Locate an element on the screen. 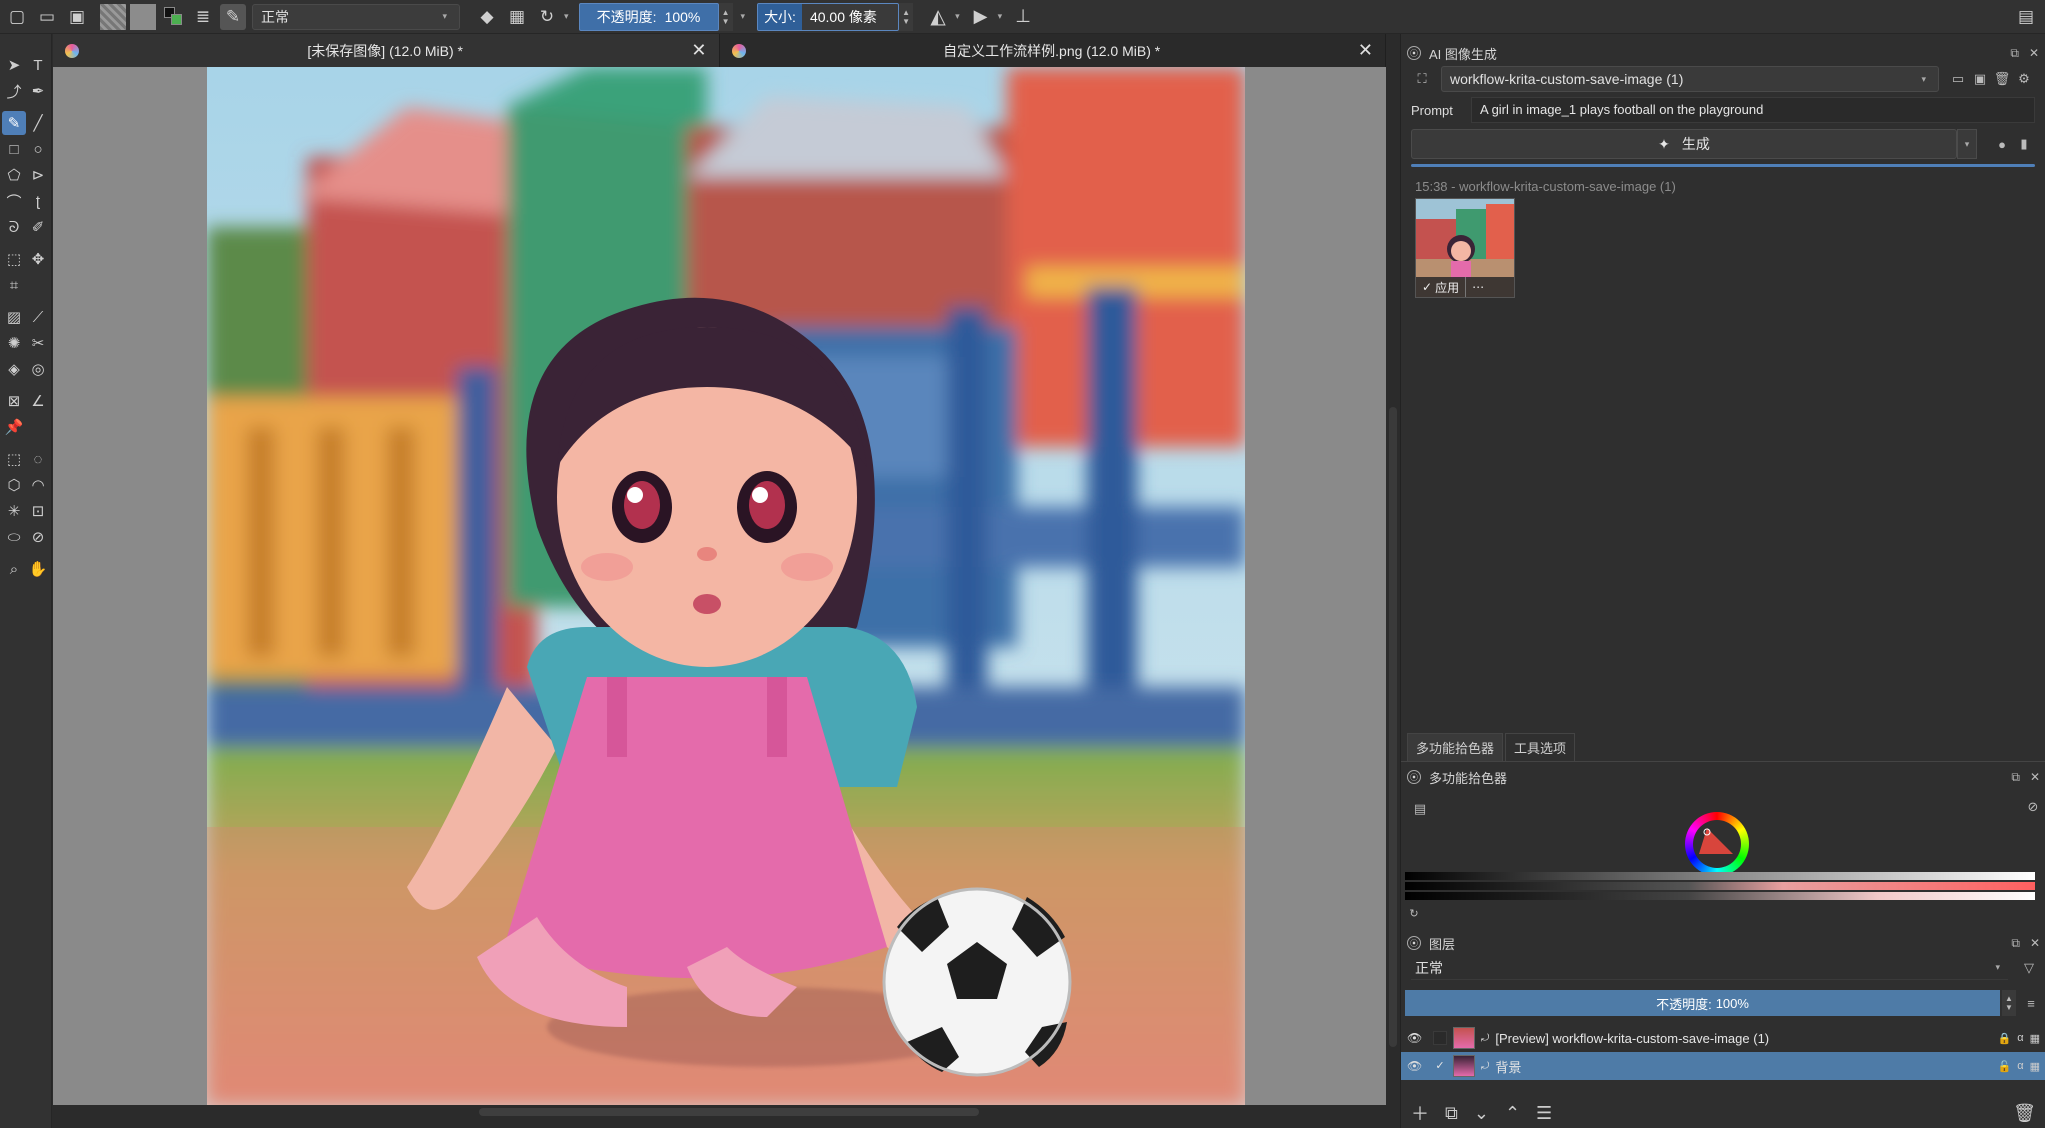 The width and height of the screenshot is (2045, 1128). tab-advanced-color-selector: 多功能拾色器 is located at coordinates (1455, 747).